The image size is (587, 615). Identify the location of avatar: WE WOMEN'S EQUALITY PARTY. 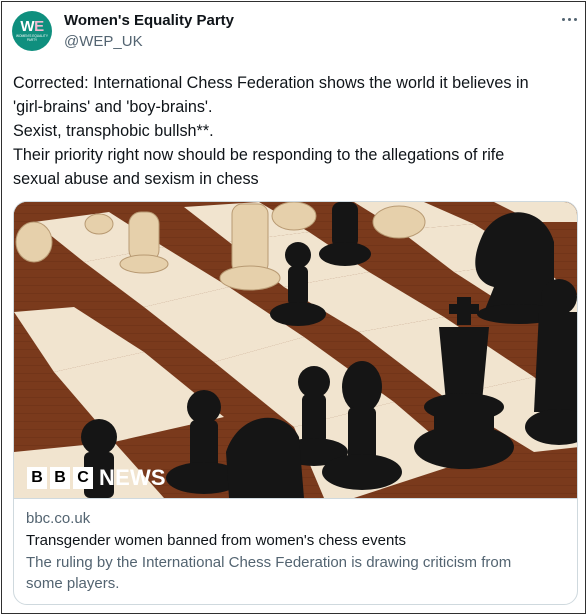
(32, 31).